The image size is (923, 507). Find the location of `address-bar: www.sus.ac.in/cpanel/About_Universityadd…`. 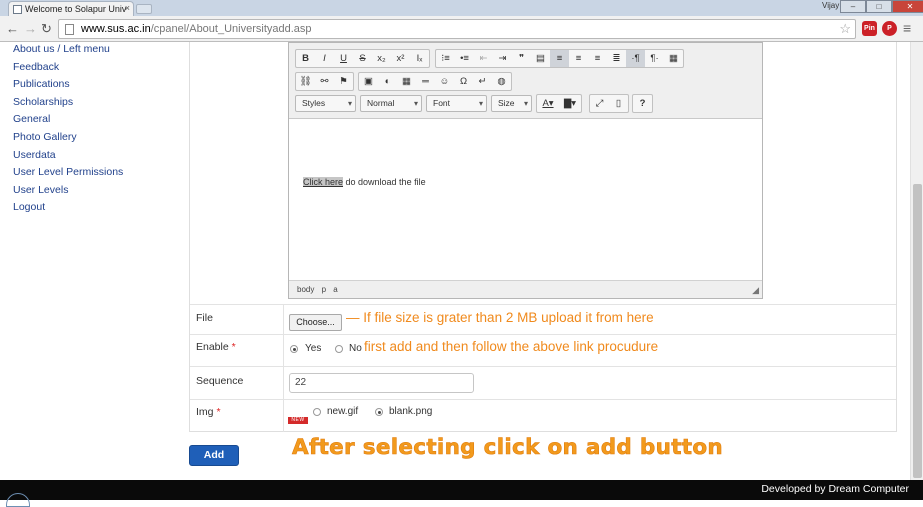

address-bar: www.sus.ac.in/cpanel/About_Universityadd… is located at coordinates (457, 29).